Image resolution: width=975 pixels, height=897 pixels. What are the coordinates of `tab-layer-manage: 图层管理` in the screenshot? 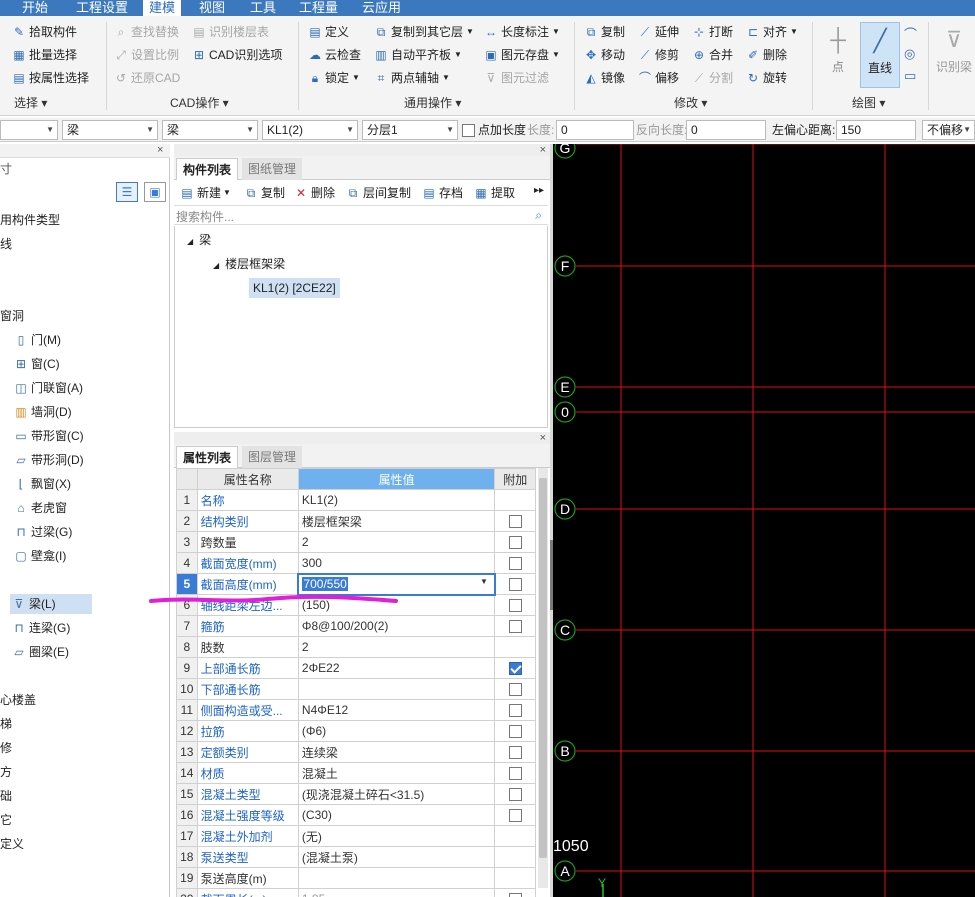 It's located at (272, 457).